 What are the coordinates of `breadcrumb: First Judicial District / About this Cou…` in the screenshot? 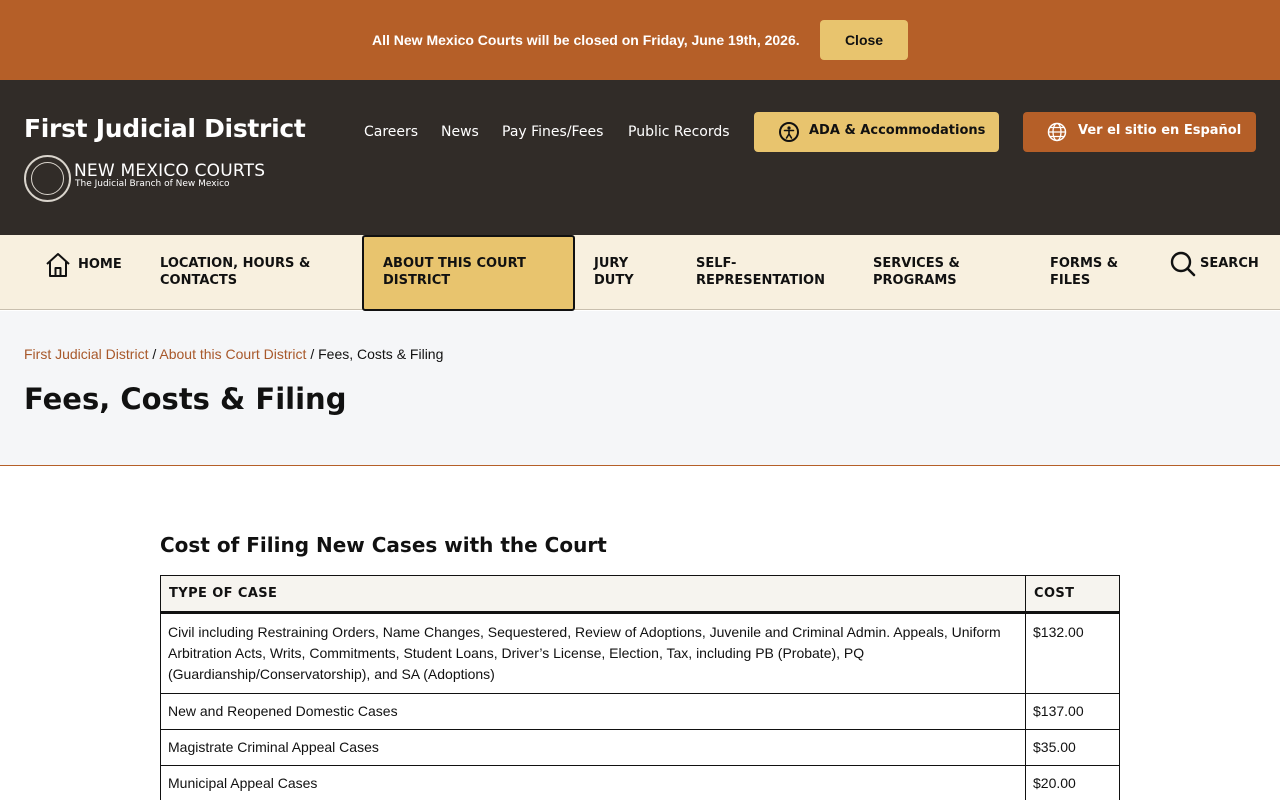 It's located at (233, 354).